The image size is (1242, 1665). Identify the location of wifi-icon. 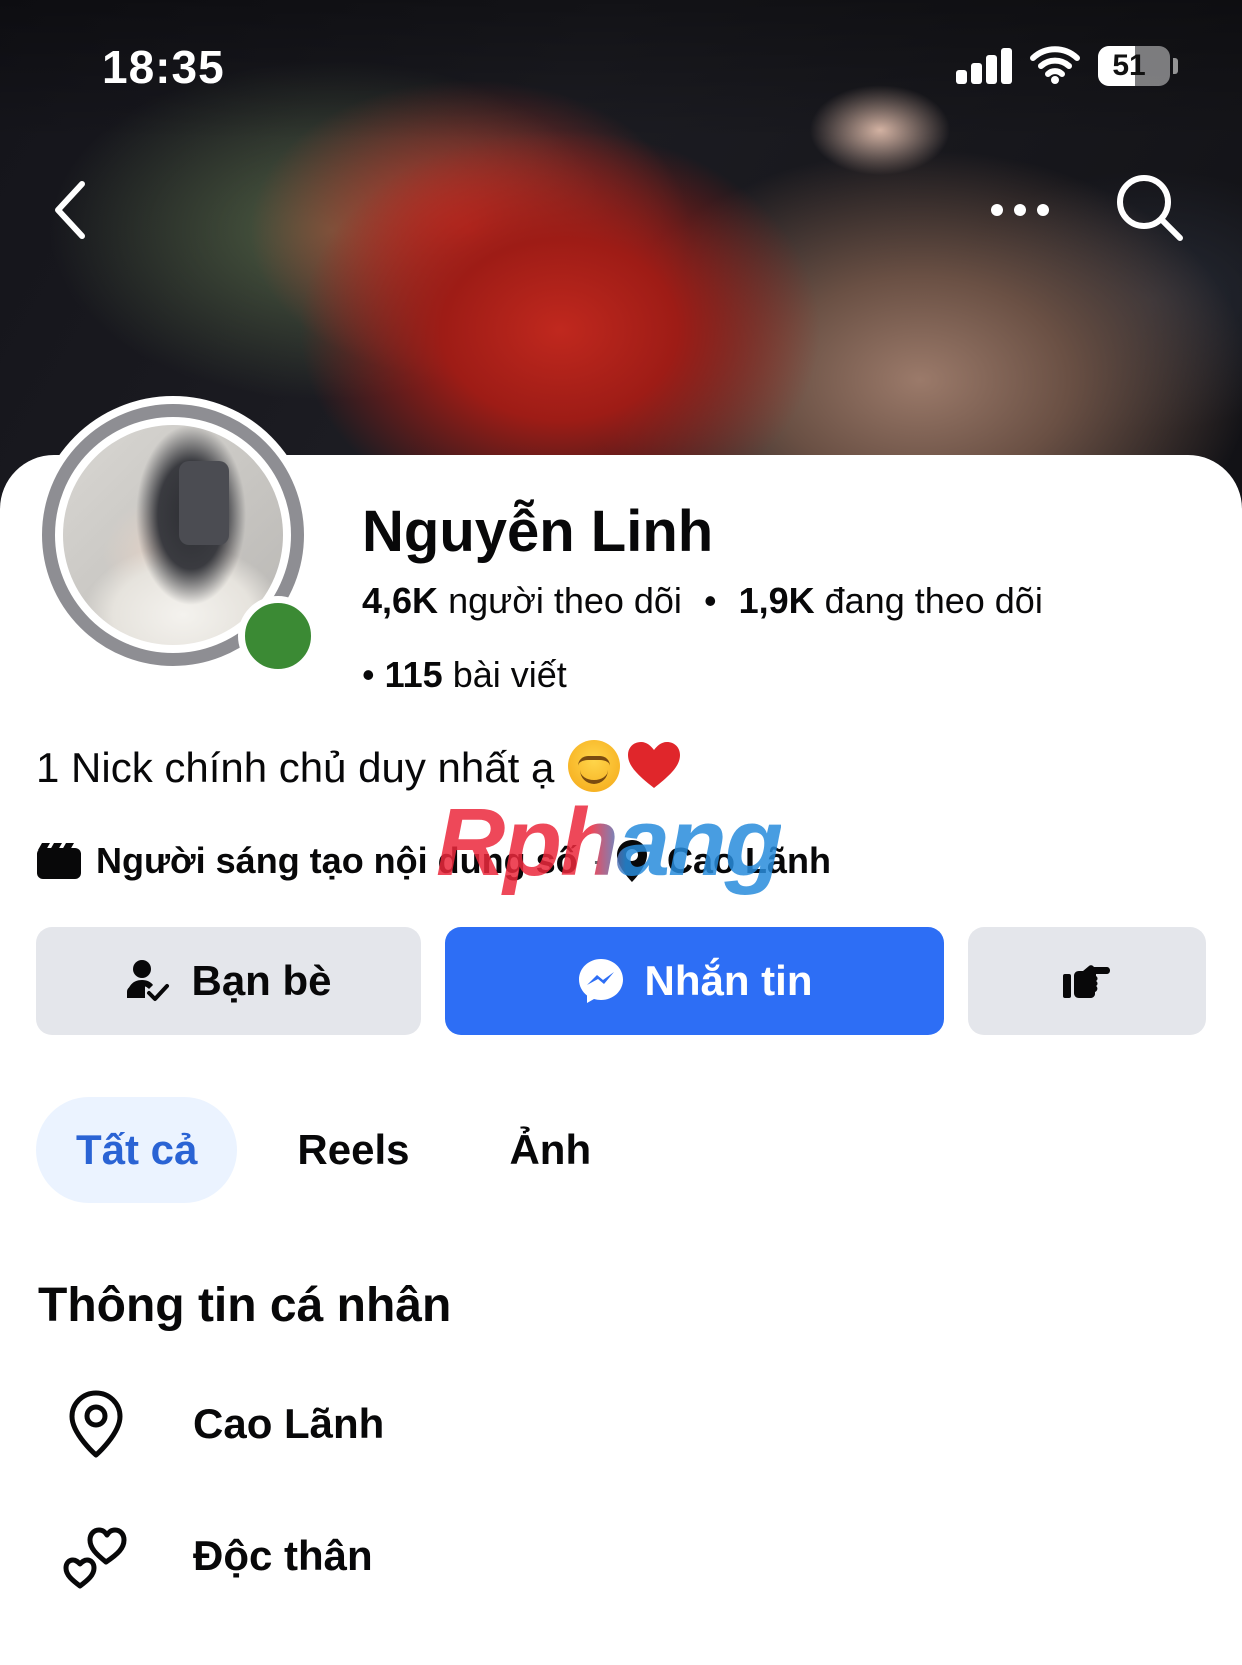
(1055, 66).